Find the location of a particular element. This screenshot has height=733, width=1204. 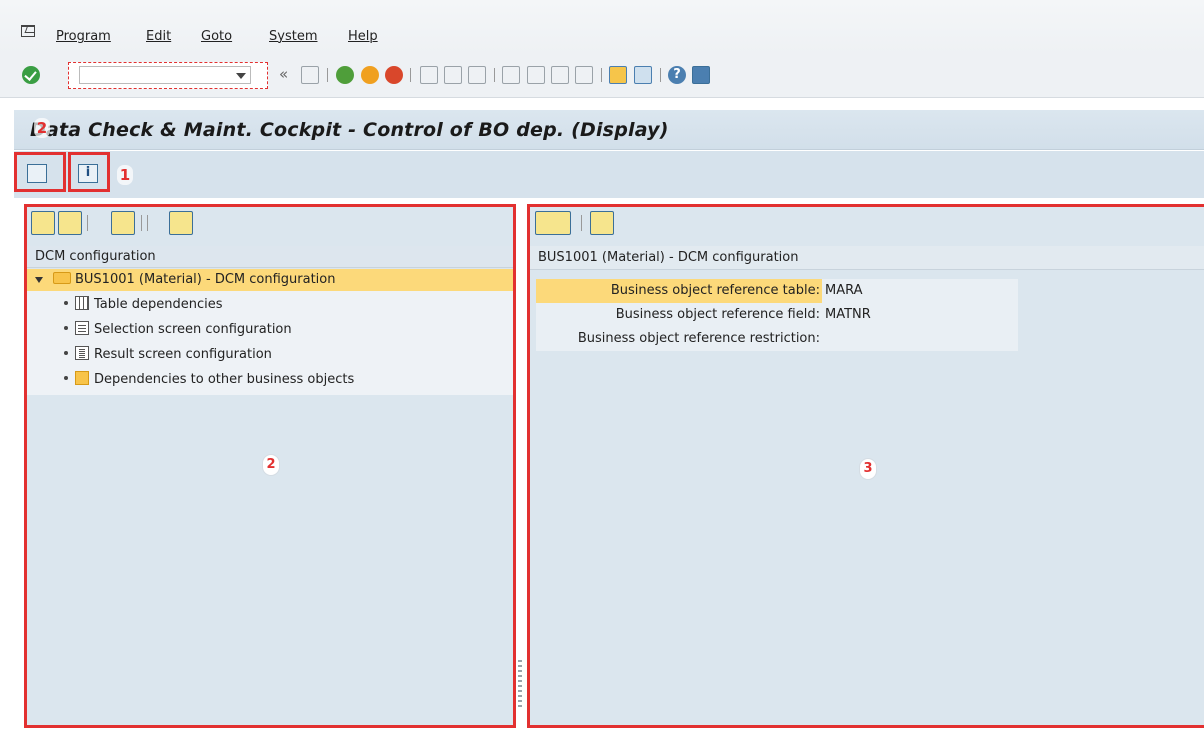

field-row-reference-field: Business object reference field: MATNR is located at coordinates (777, 315).